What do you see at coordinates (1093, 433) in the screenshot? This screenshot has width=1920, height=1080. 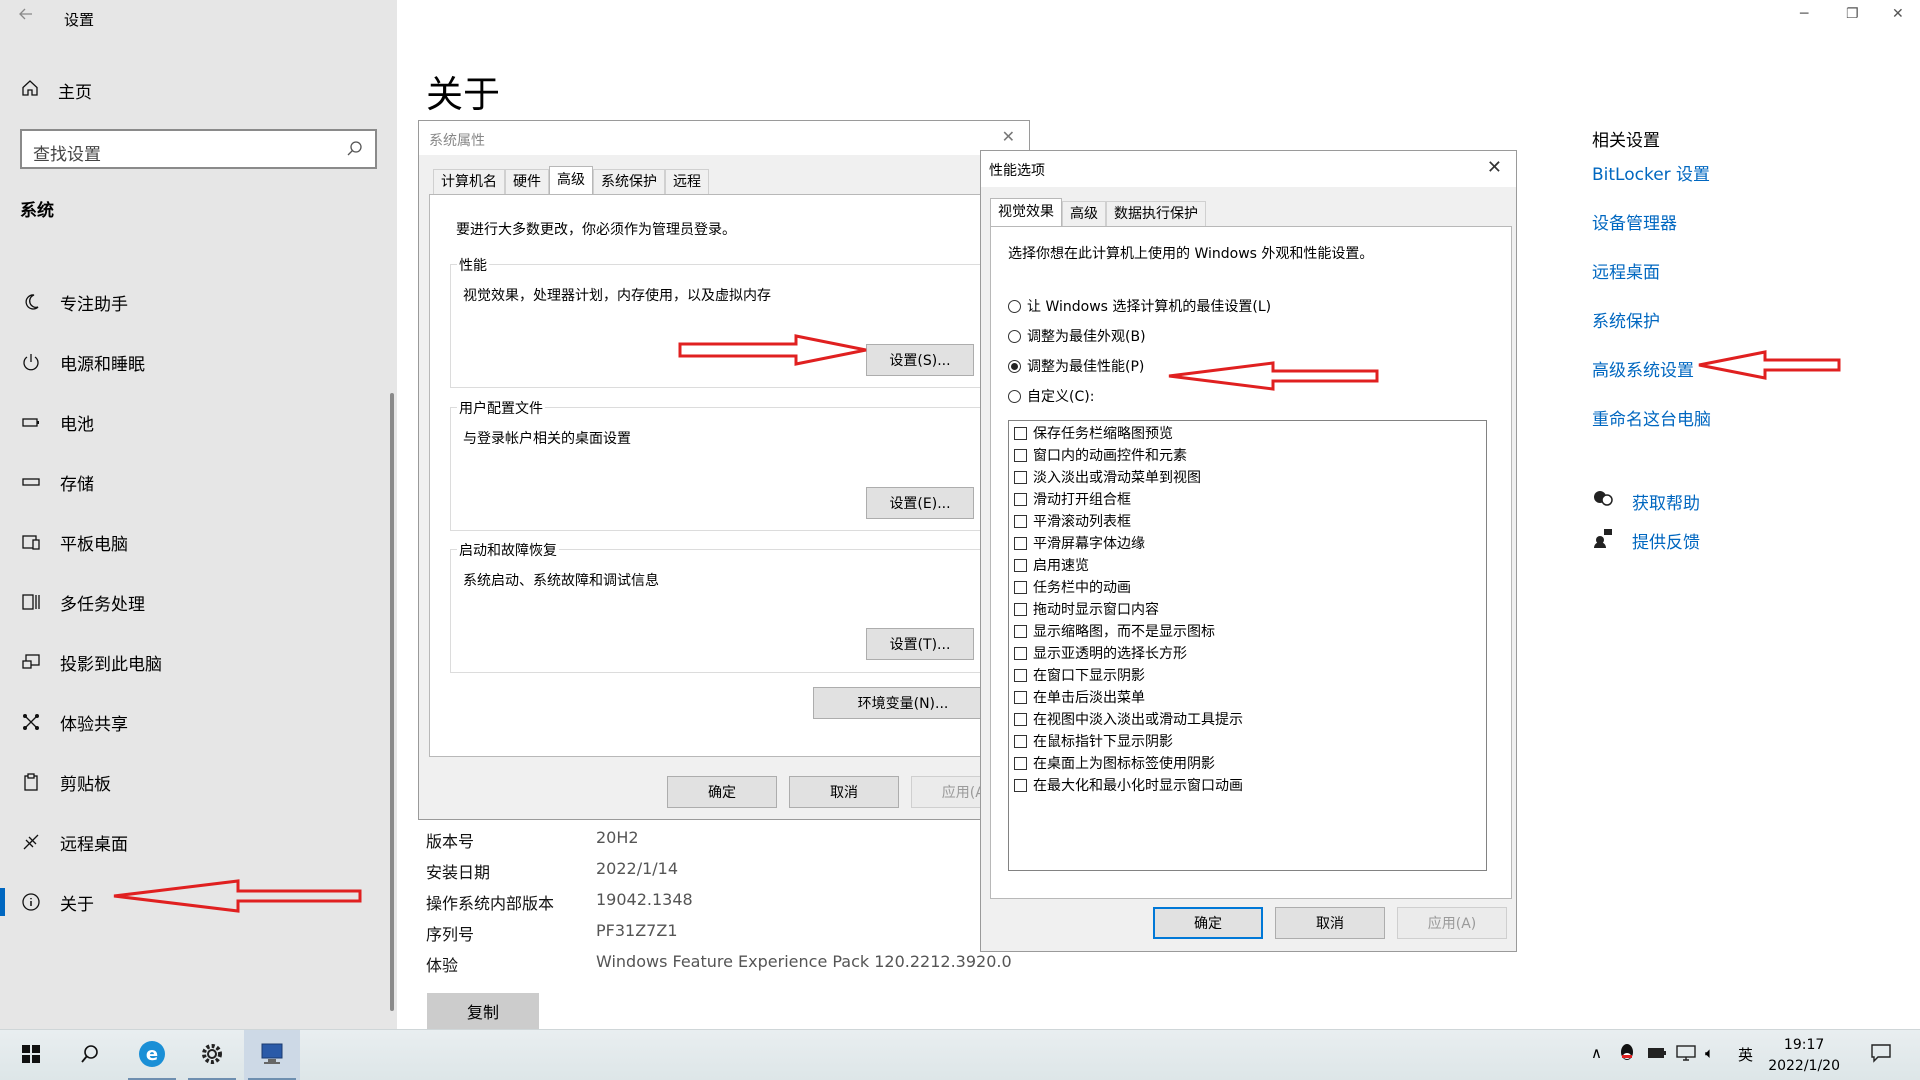 I see `checkbox-item: 保存任务栏缩略图预览` at bounding box center [1093, 433].